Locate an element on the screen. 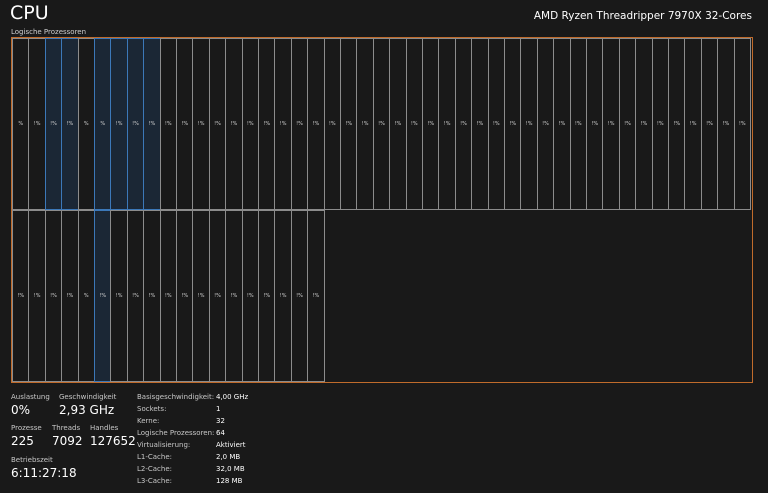 This screenshot has width=768, height=493. detail-value: Aktiviert is located at coordinates (231, 445).